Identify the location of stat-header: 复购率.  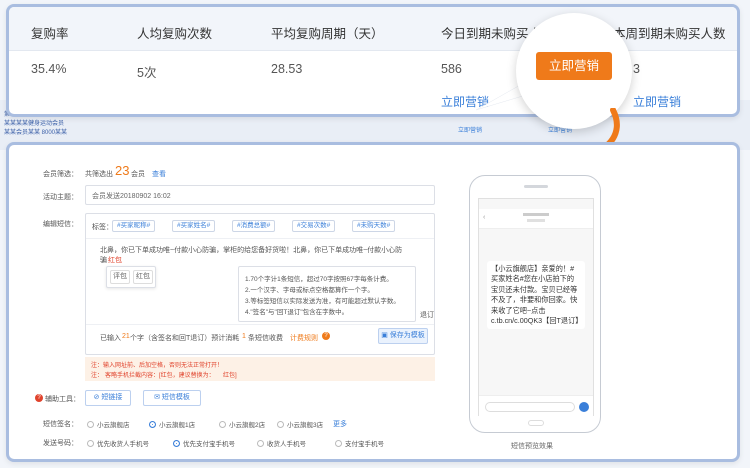
(50, 34).